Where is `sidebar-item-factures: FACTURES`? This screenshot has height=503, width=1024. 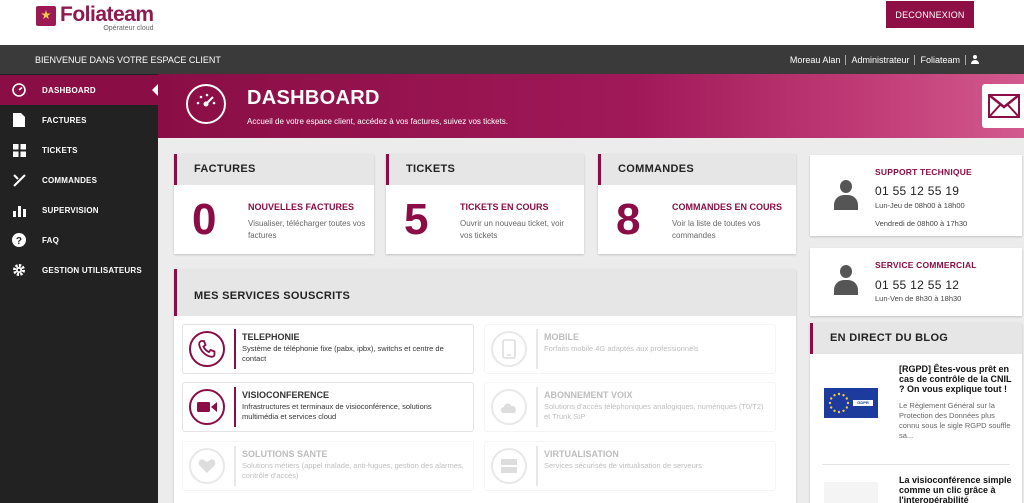 sidebar-item-factures: FACTURES is located at coordinates (79, 120).